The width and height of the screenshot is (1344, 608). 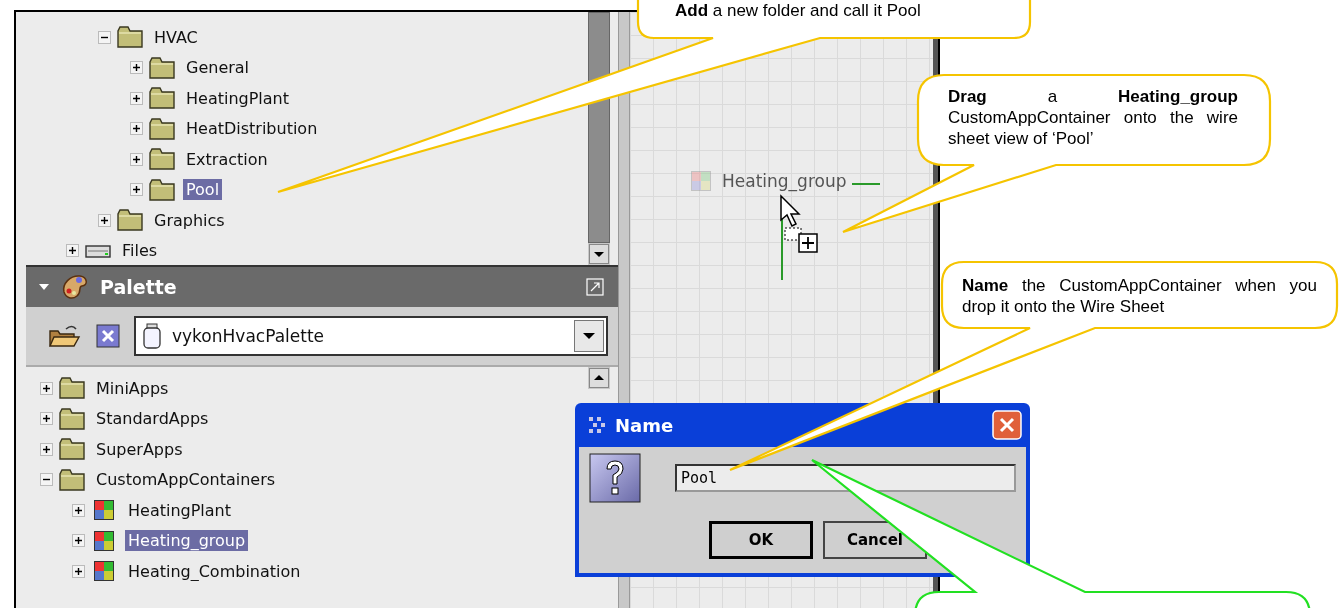 What do you see at coordinates (214, 570) in the screenshot?
I see `tree-item: Heating_Combination` at bounding box center [214, 570].